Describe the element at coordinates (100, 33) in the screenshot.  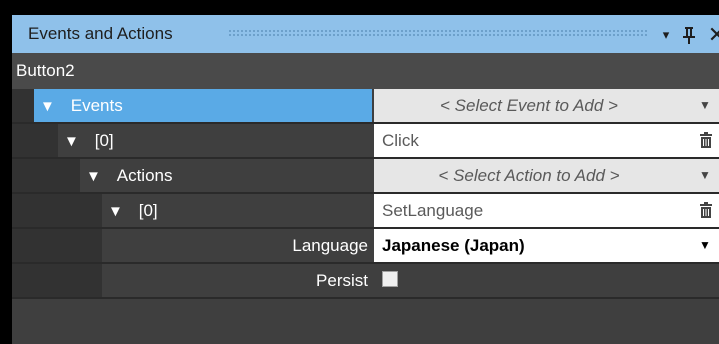
I see `panel-title: Events and Actions` at that location.